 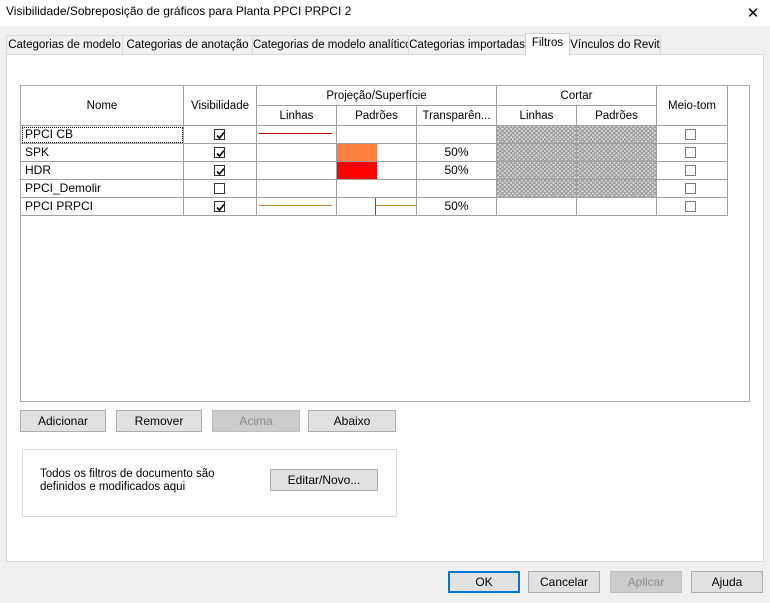 What do you see at coordinates (102, 171) in the screenshot?
I see `row-name-hdr: HDR` at bounding box center [102, 171].